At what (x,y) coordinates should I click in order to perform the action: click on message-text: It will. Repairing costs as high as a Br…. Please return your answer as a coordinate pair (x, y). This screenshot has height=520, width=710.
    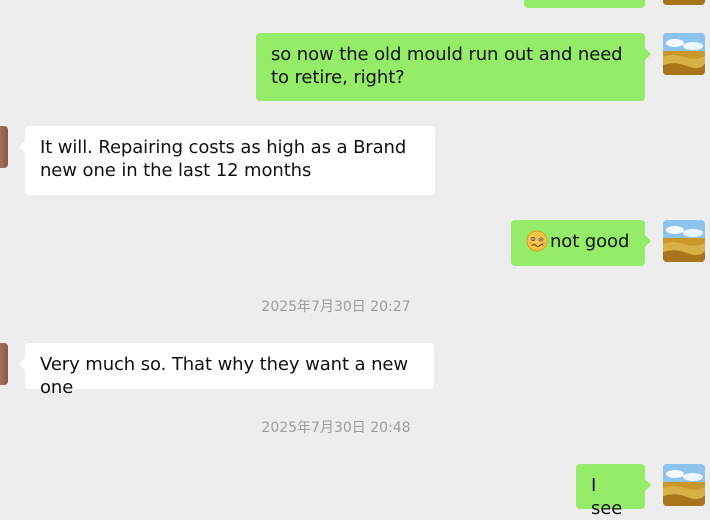
    Looking at the image, I should click on (223, 159).